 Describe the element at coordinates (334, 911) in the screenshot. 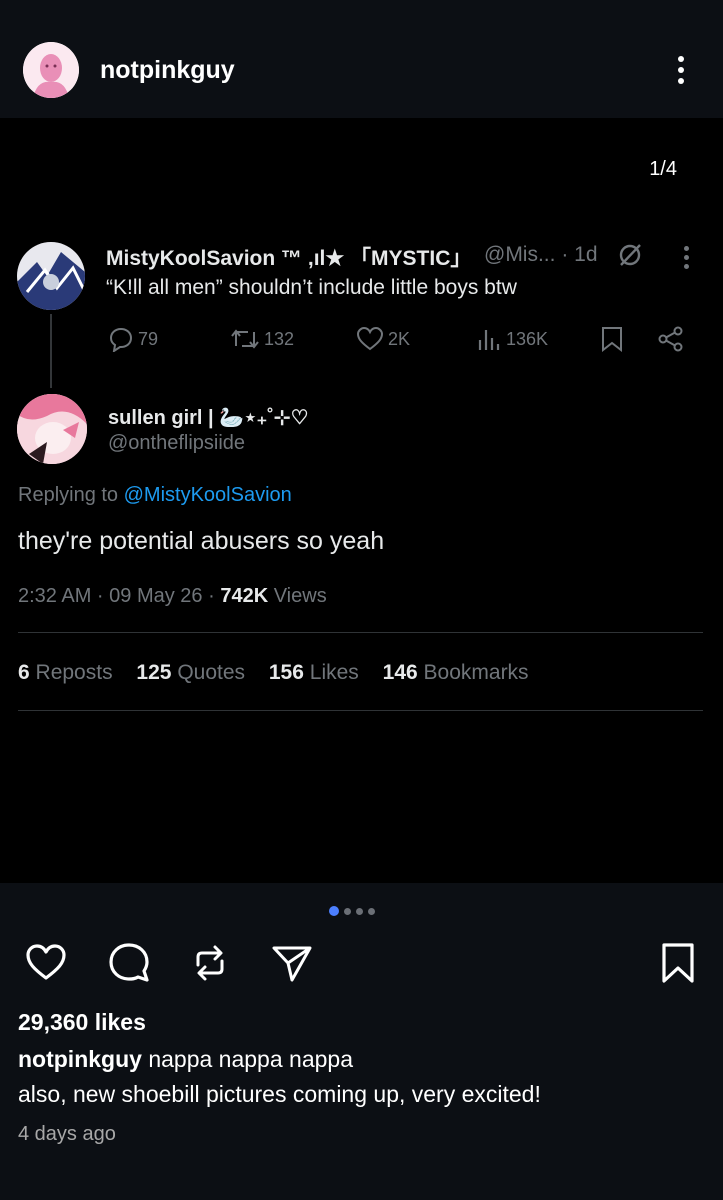

I see `carousel-dot-active` at that location.